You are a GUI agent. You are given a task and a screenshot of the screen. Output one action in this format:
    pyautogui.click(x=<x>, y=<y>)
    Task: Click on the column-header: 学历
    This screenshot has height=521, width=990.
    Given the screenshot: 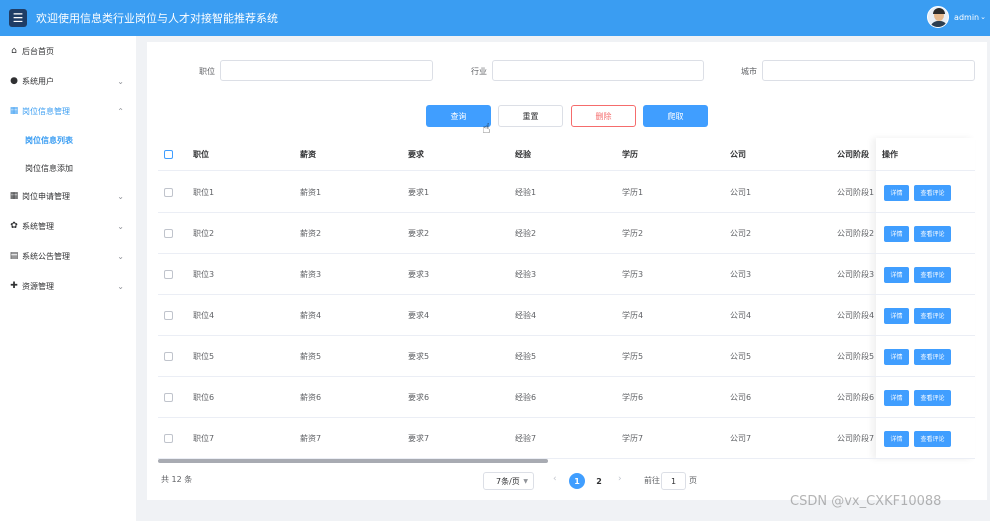 What is the action you would take?
    pyautogui.click(x=630, y=154)
    